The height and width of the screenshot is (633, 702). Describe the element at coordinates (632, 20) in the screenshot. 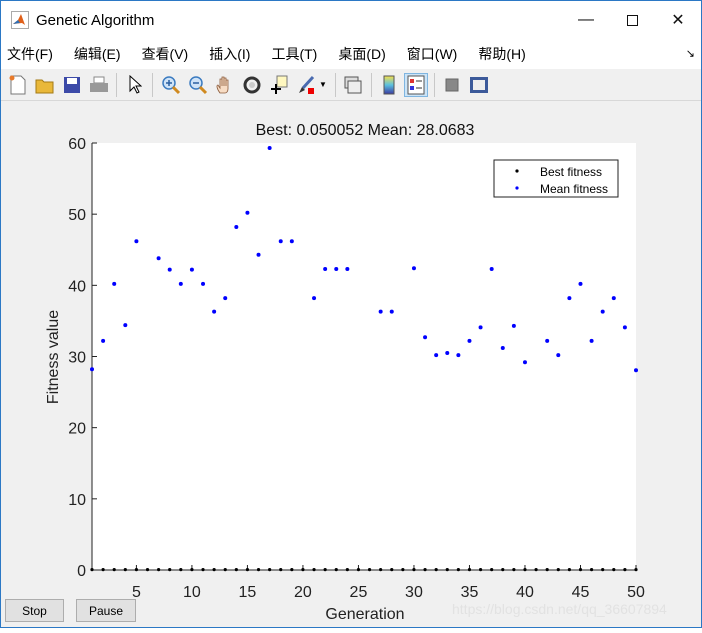

I see `maximize-button` at that location.